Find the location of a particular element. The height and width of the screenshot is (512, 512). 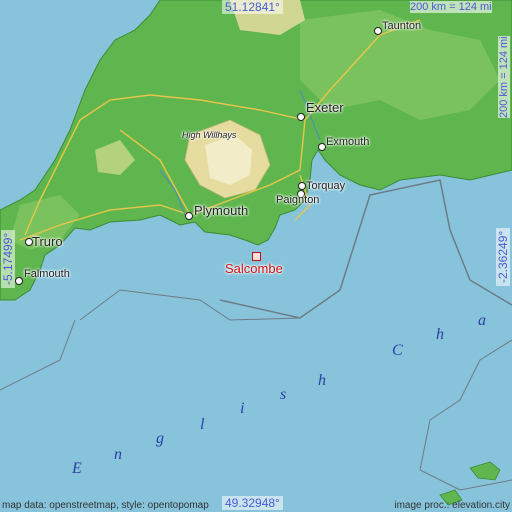

sea-label-letter: g is located at coordinates (160, 438).